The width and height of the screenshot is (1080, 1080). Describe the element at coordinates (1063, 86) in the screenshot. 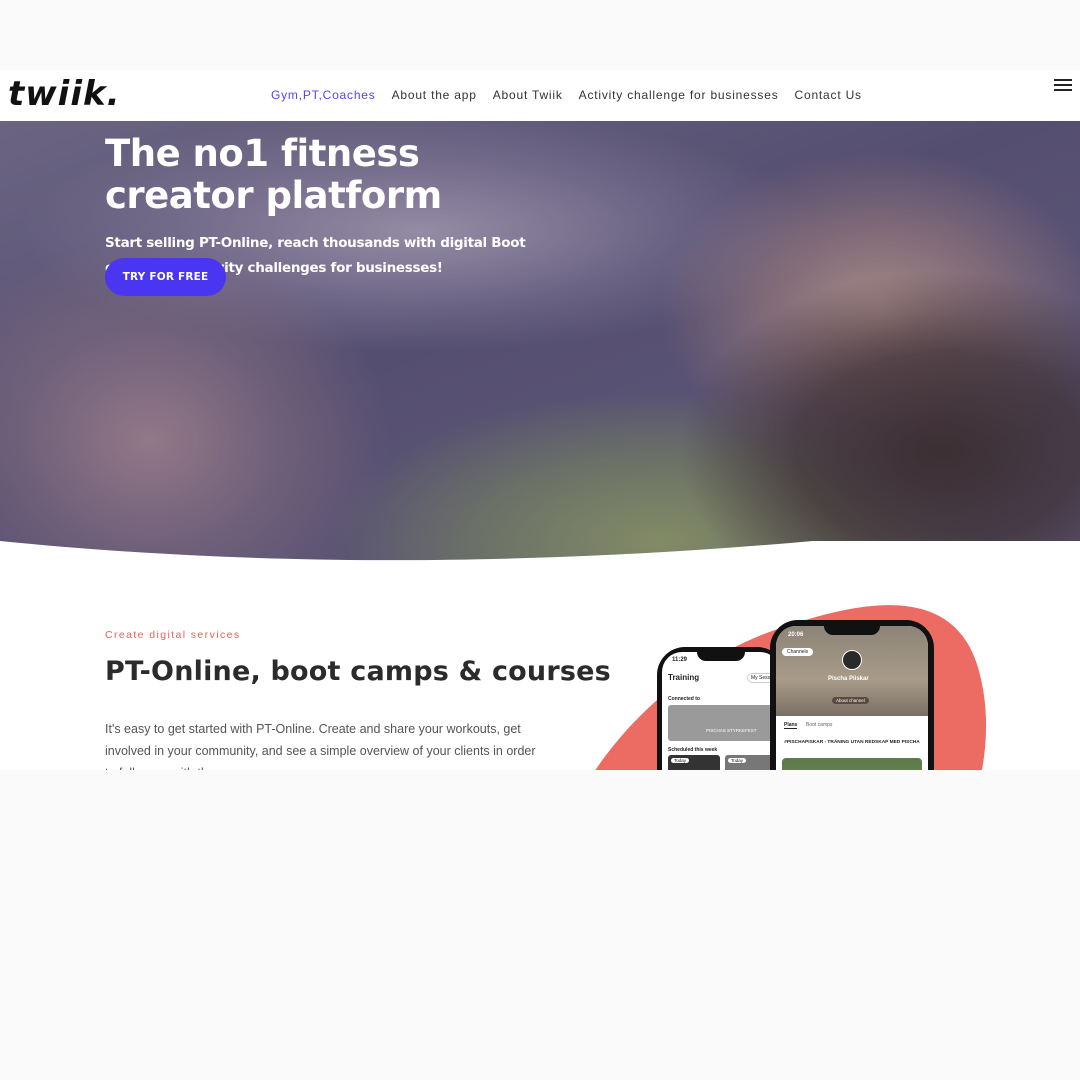

I see `hamburger-menu-icon` at that location.